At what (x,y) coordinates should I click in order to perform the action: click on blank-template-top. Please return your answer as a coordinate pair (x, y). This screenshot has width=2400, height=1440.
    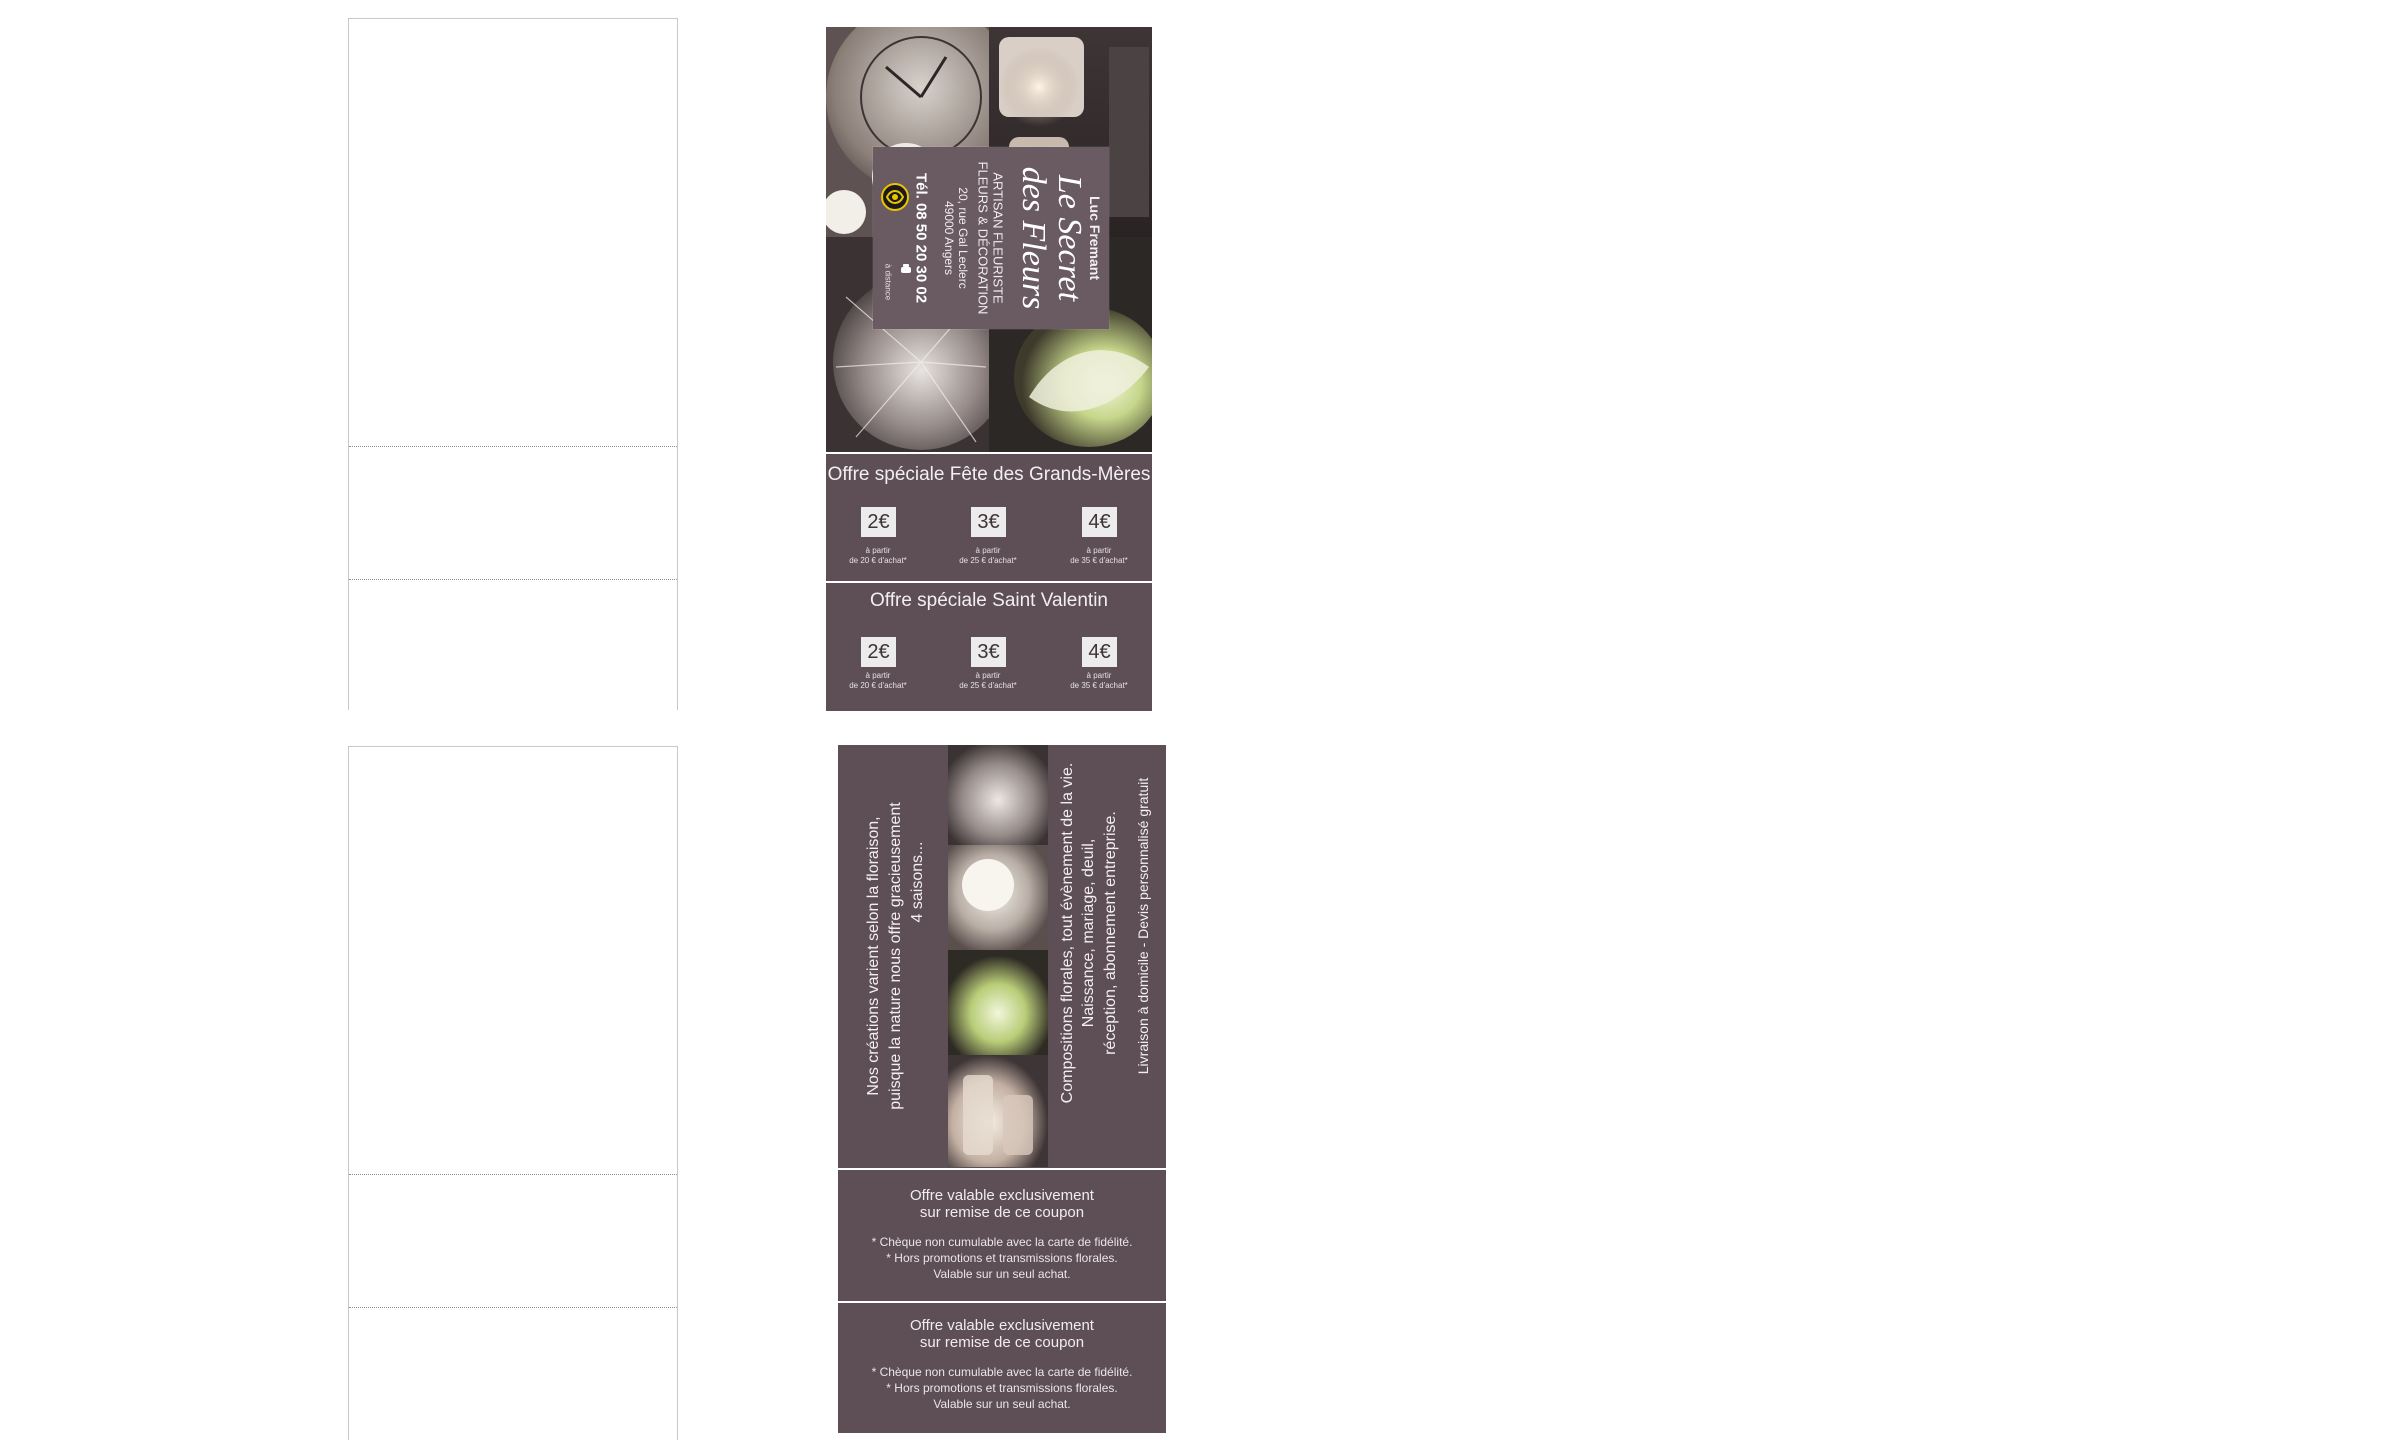
    Looking at the image, I should click on (513, 364).